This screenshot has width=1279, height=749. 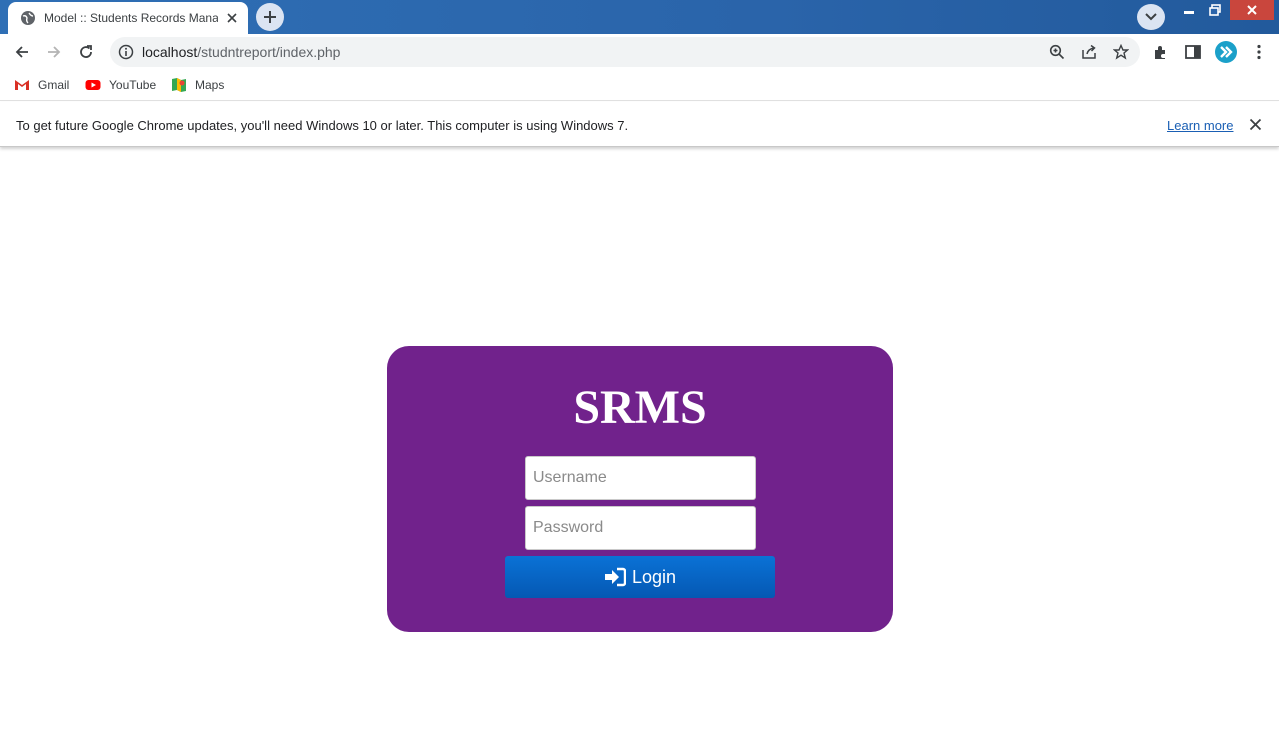 I want to click on sign-in-icon, so click(x=615, y=577).